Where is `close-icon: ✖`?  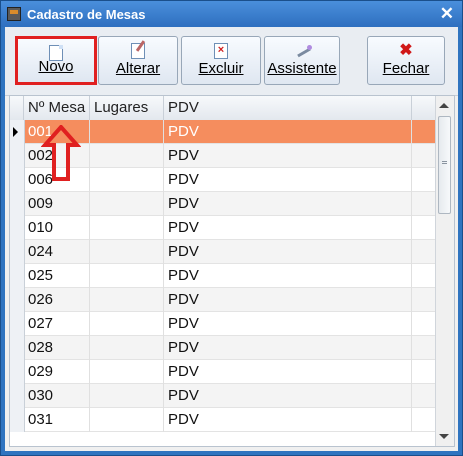
close-icon: ✖ is located at coordinates (406, 50).